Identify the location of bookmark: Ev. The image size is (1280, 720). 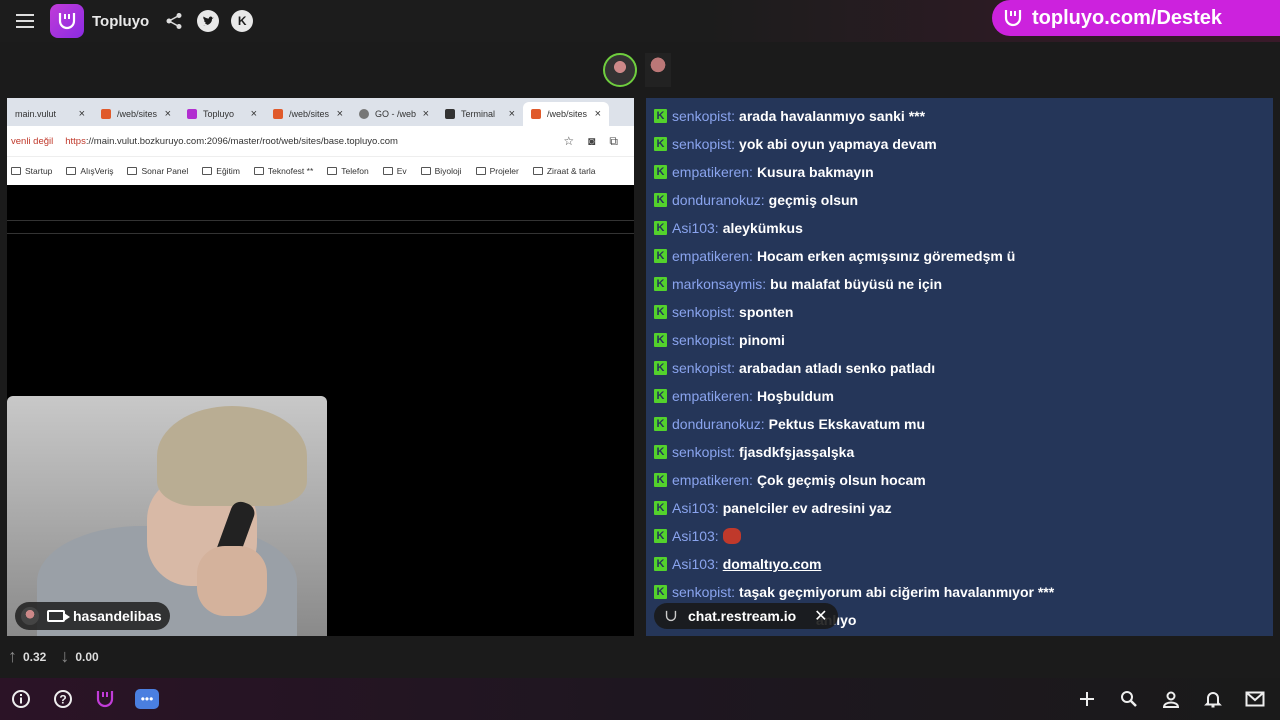
(394, 171).